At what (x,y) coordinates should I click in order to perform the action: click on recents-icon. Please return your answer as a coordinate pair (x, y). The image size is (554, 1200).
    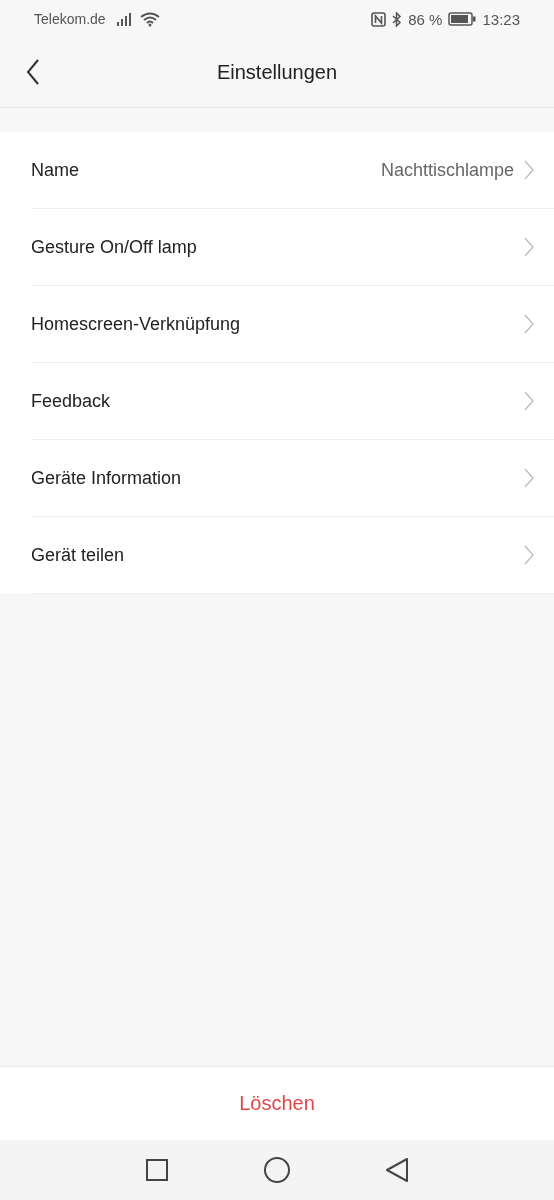
    Looking at the image, I should click on (157, 1170).